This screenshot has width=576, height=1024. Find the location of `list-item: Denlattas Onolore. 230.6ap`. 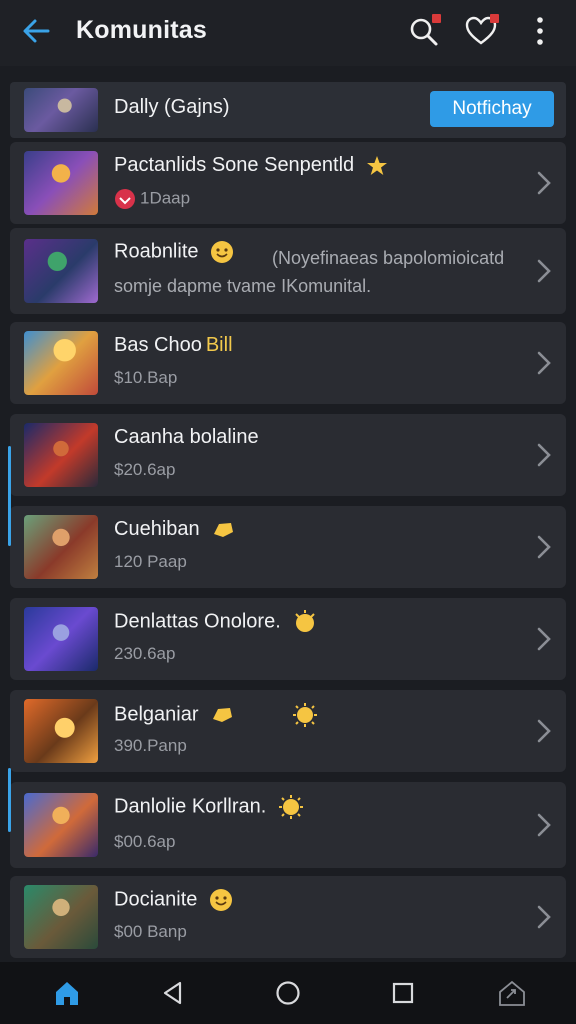

list-item: Denlattas Onolore. 230.6ap is located at coordinates (288, 639).